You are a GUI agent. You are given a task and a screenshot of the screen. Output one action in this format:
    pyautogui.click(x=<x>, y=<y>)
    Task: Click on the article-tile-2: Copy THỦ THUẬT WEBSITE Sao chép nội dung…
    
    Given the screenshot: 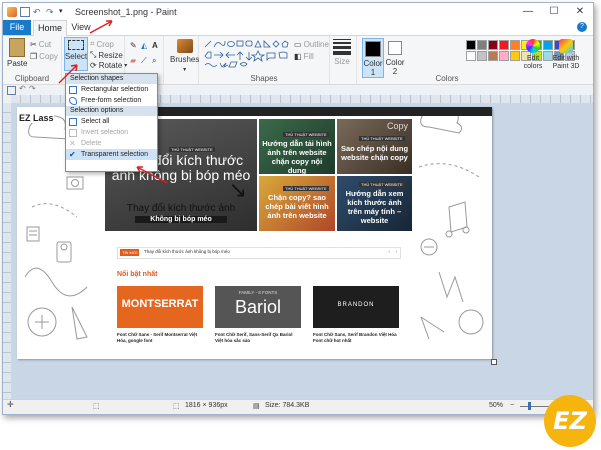 What is the action you would take?
    pyautogui.click(x=374, y=146)
    